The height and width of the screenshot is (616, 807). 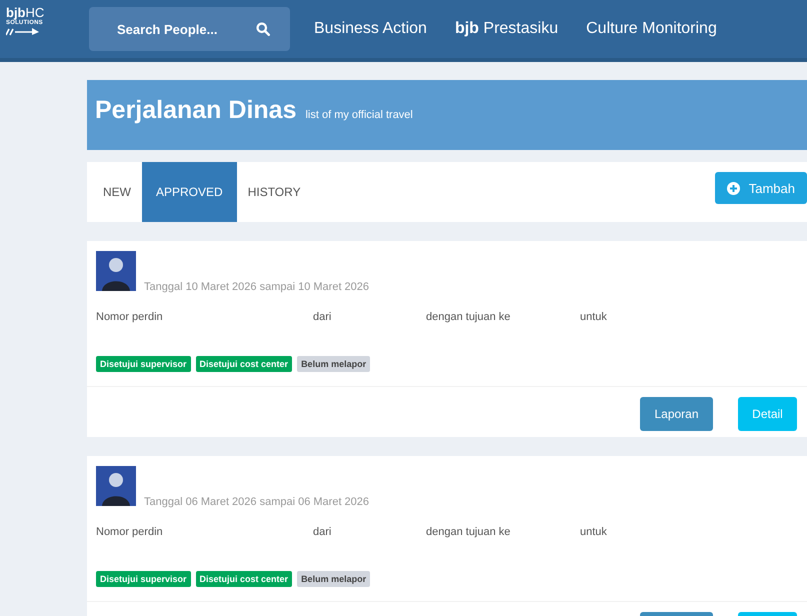 I want to click on tab: HISTORY, so click(x=274, y=192).